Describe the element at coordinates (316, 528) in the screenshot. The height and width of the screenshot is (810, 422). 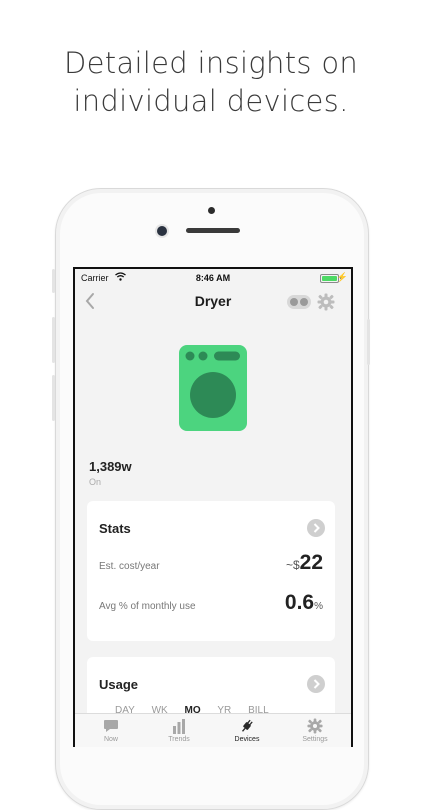
I see `stats-chevron-icon` at that location.